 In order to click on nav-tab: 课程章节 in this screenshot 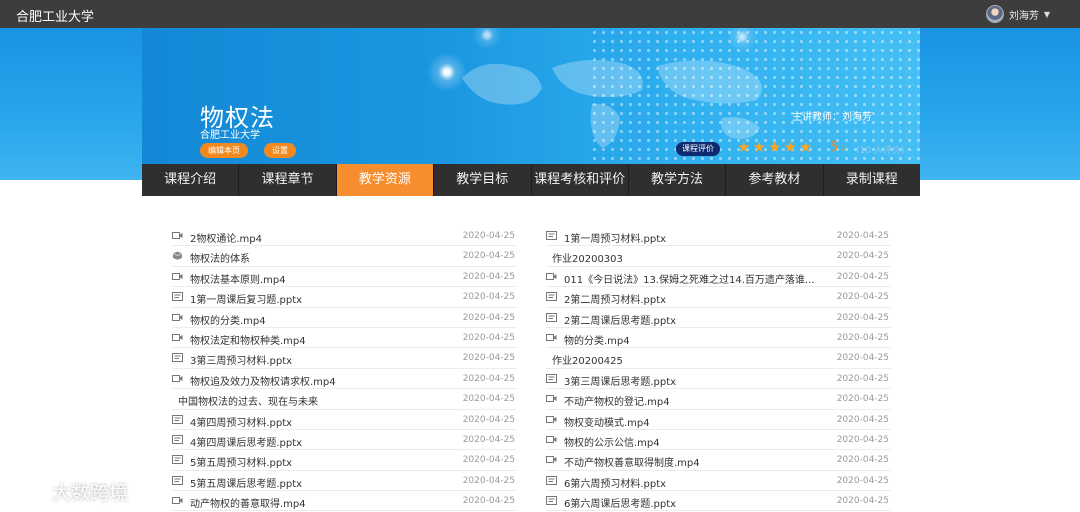, I will do `click(288, 180)`.